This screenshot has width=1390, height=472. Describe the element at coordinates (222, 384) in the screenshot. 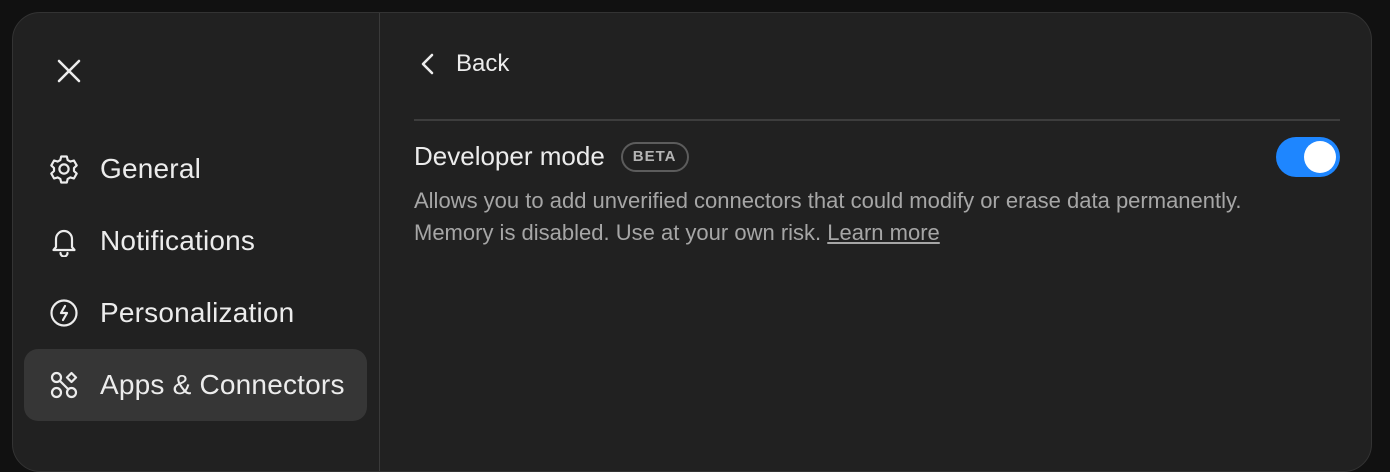

I see `sidebar-item-label: Apps & Connectors` at that location.